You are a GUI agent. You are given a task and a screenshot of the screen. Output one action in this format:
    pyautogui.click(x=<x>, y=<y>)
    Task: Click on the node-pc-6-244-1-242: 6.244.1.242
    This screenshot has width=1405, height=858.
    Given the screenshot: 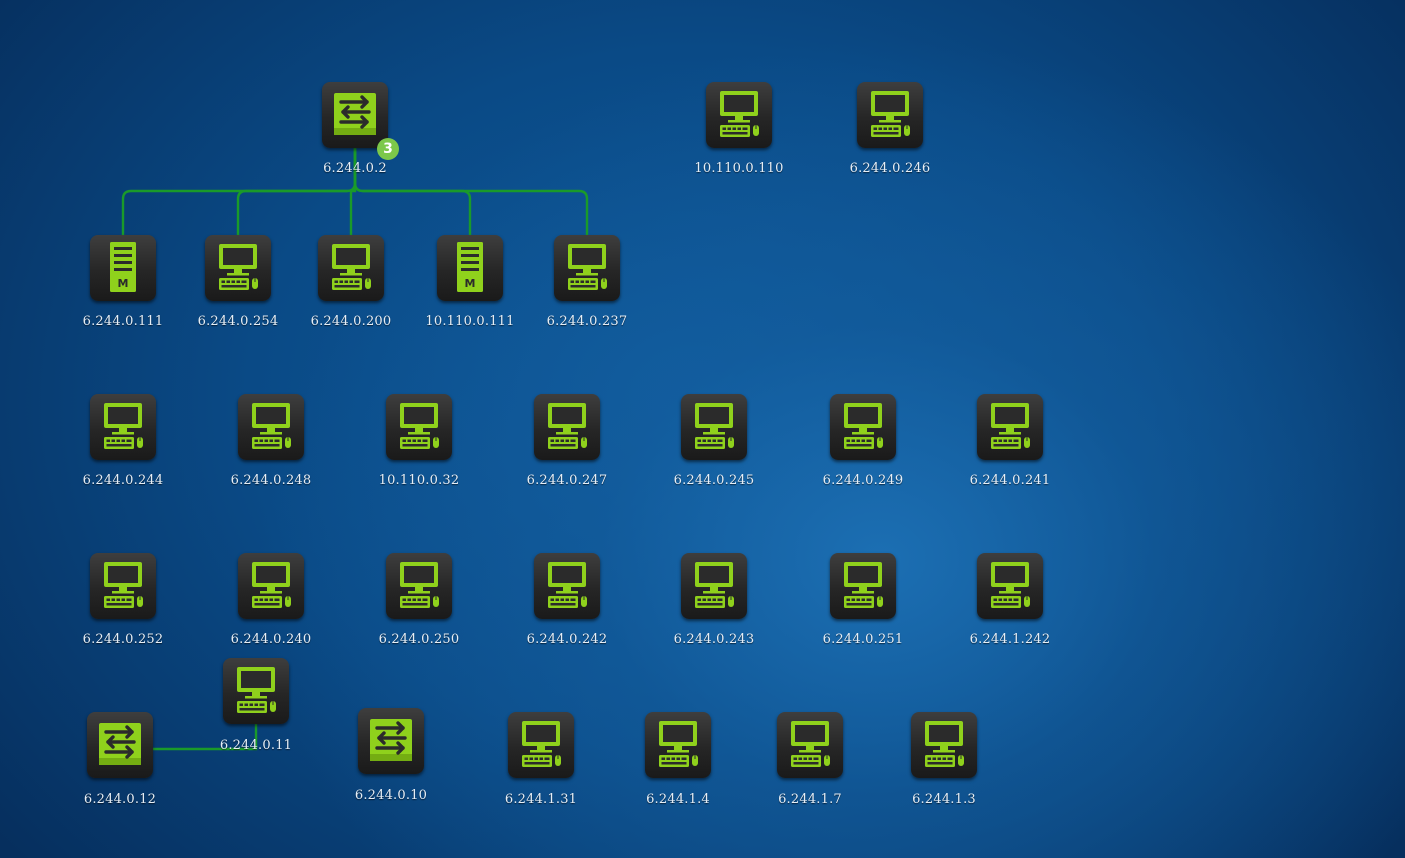 What is the action you would take?
    pyautogui.click(x=1010, y=608)
    